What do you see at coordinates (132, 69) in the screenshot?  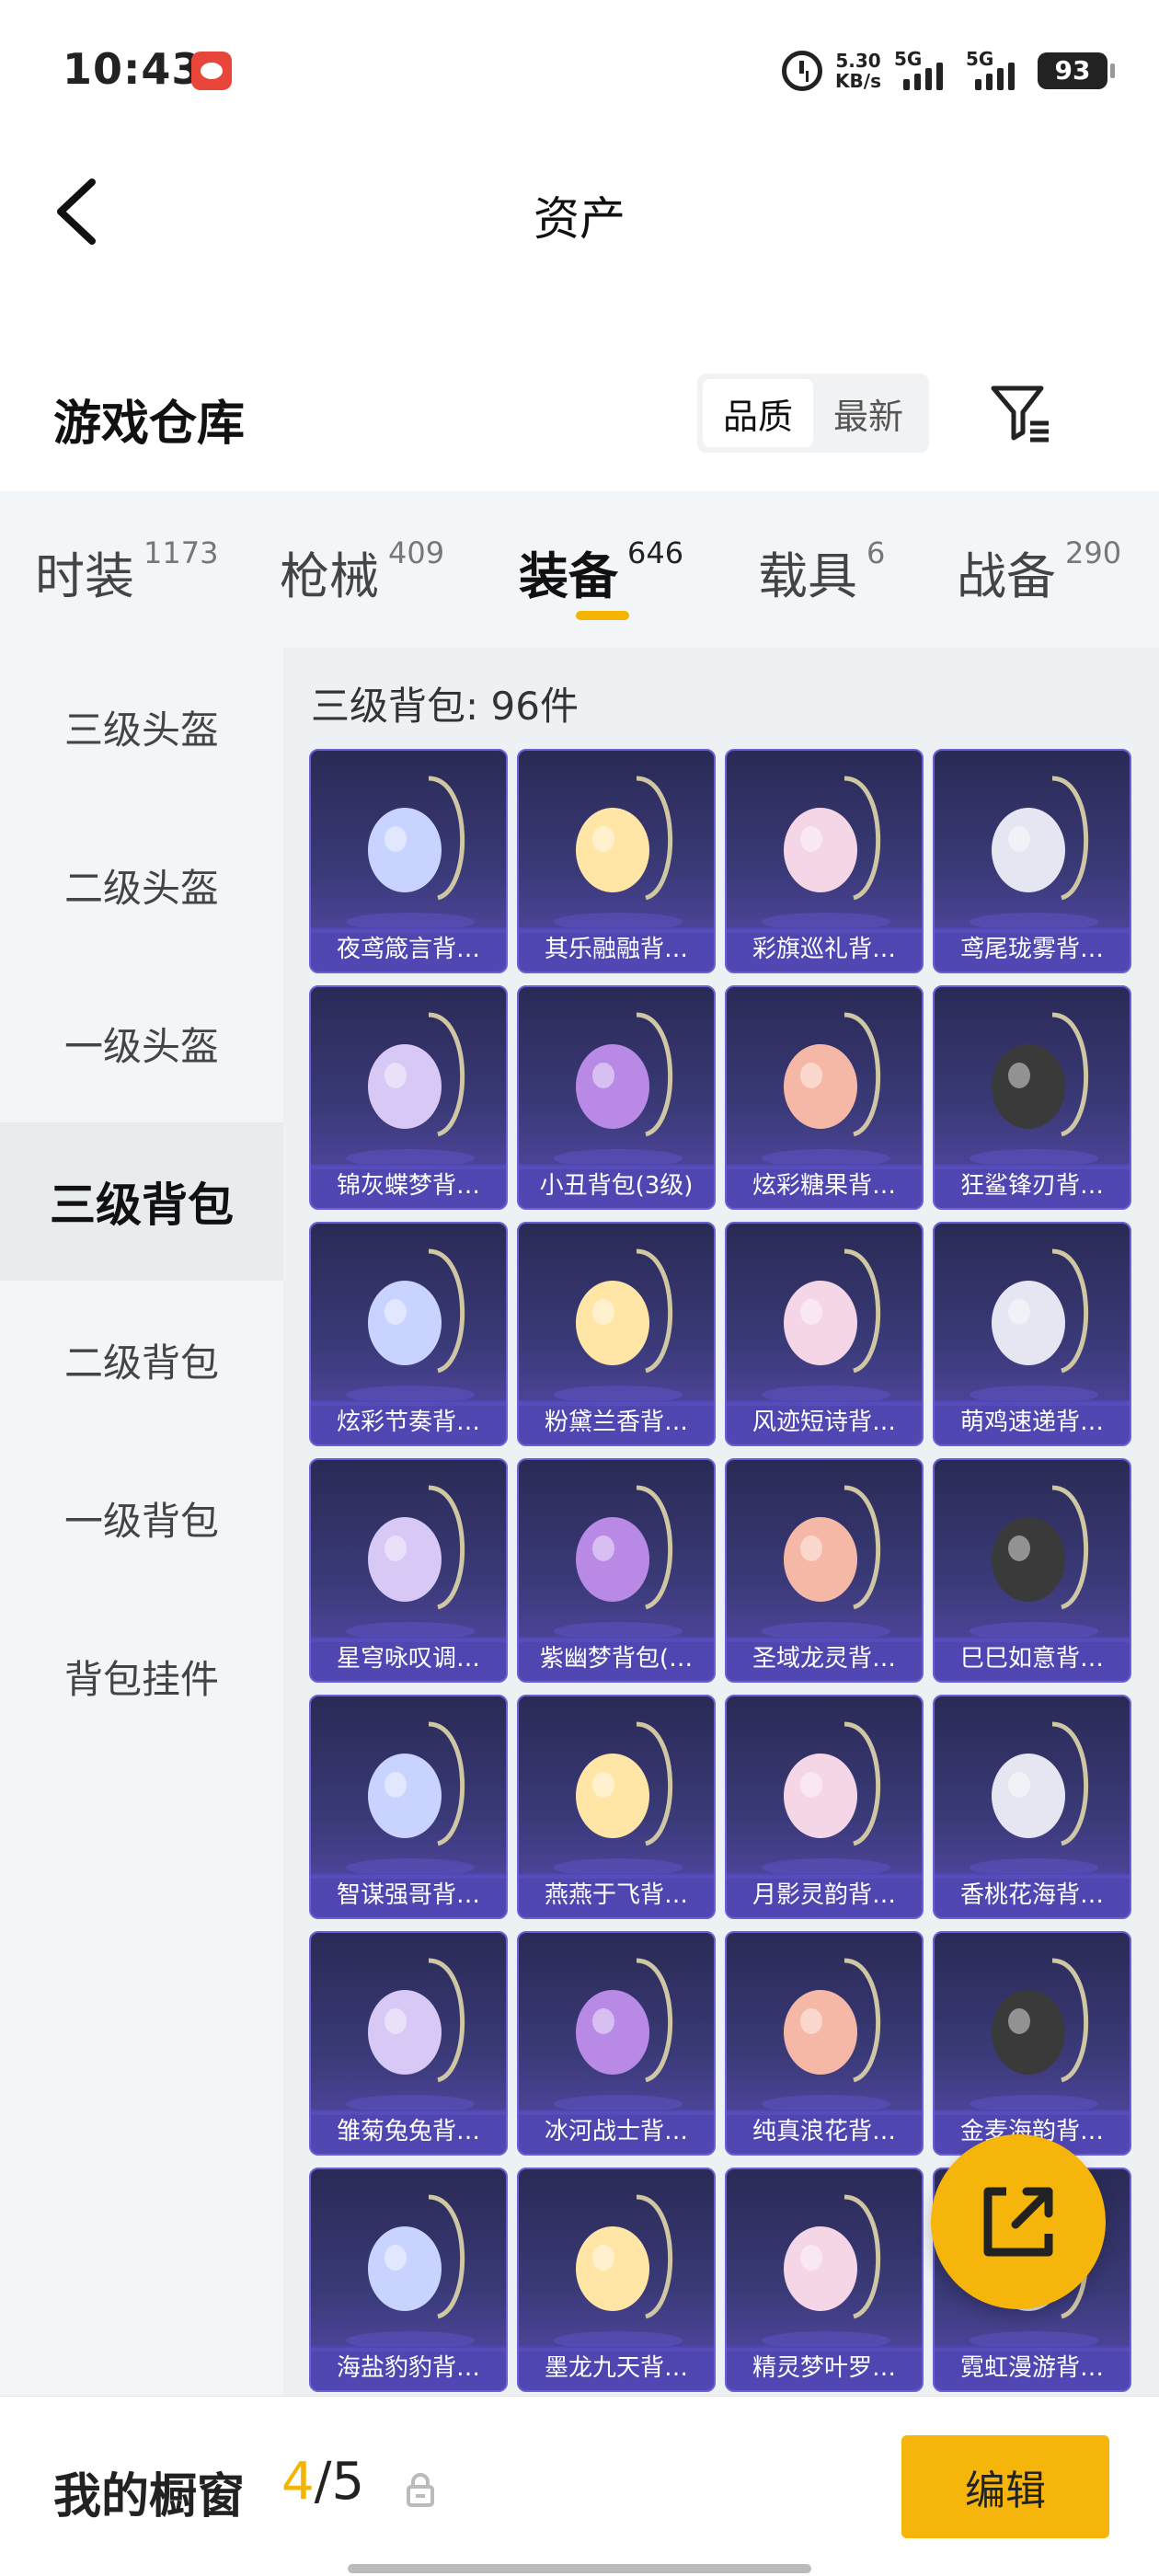 I see `status-time: 10:43` at bounding box center [132, 69].